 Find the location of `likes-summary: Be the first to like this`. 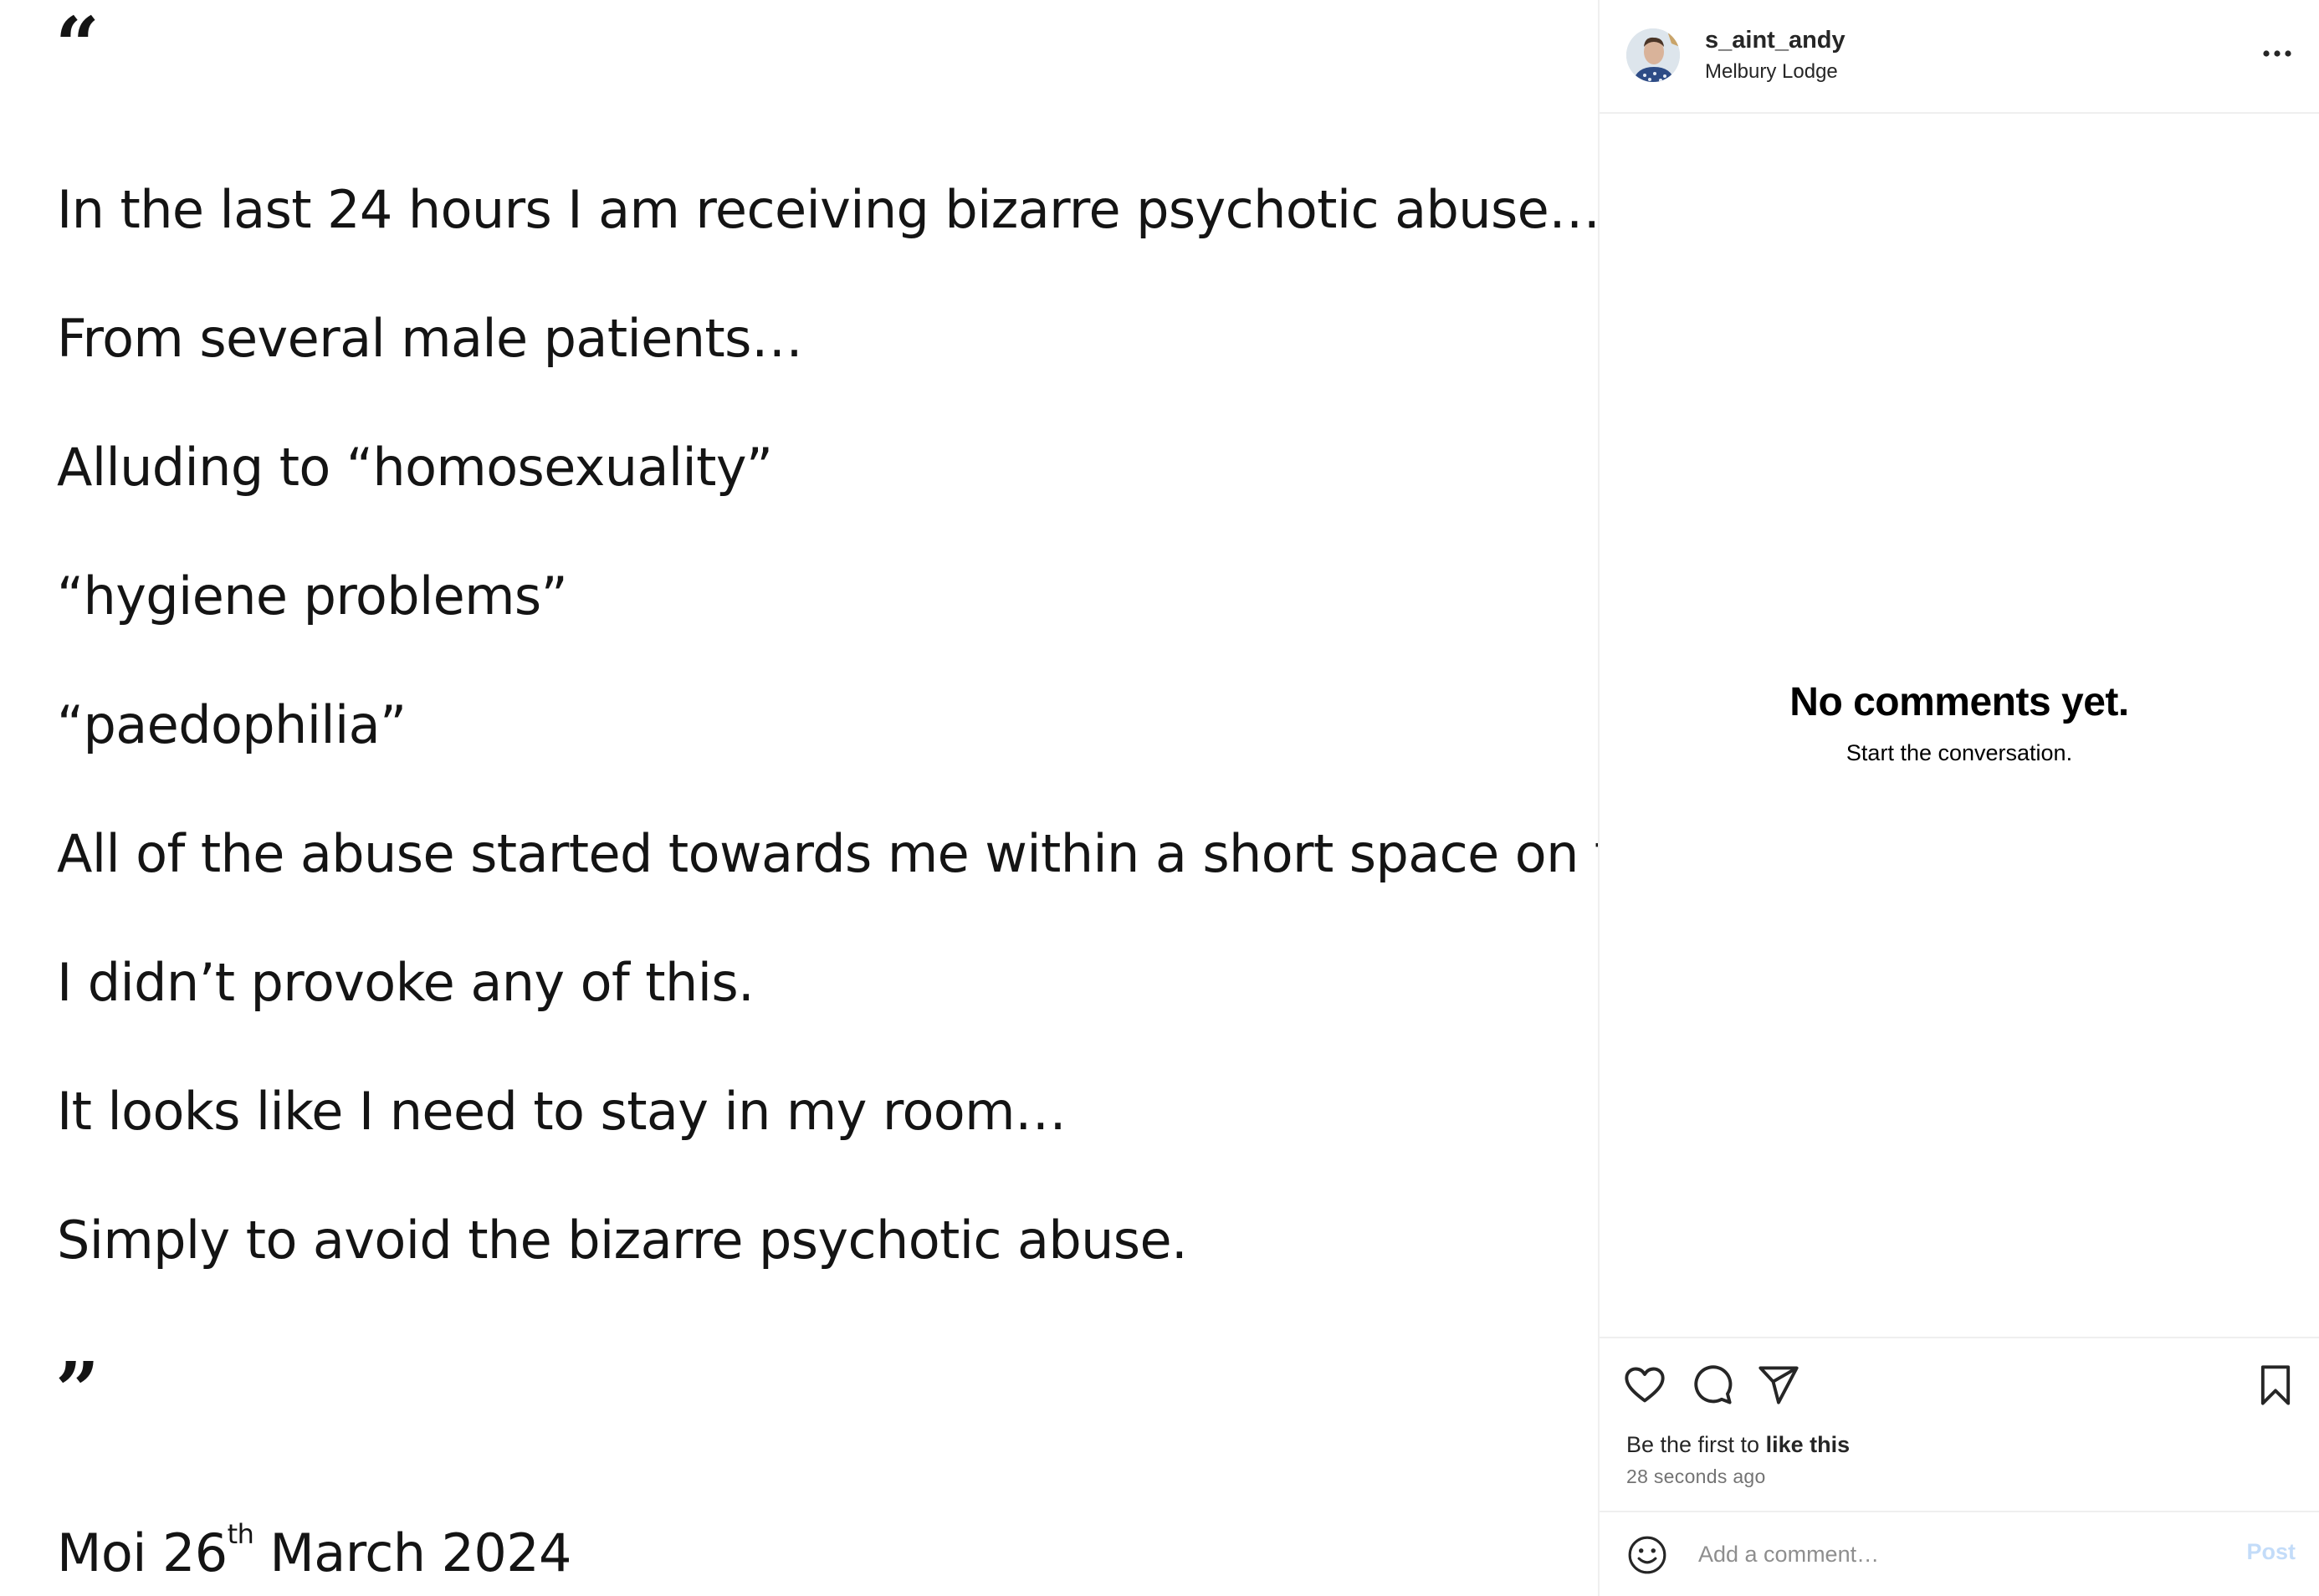

likes-summary: Be the first to like this is located at coordinates (1738, 1445).